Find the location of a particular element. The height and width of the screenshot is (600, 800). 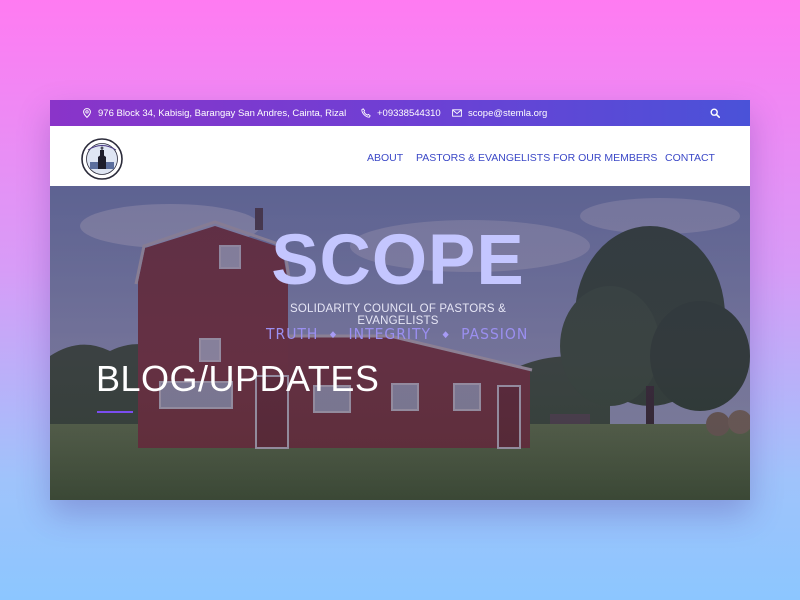

envelope-icon is located at coordinates (457, 113).